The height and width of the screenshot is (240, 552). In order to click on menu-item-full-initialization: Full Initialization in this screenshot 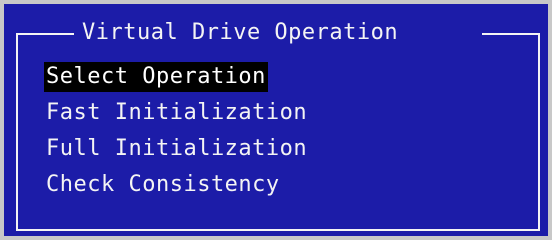, I will do `click(176, 149)`.